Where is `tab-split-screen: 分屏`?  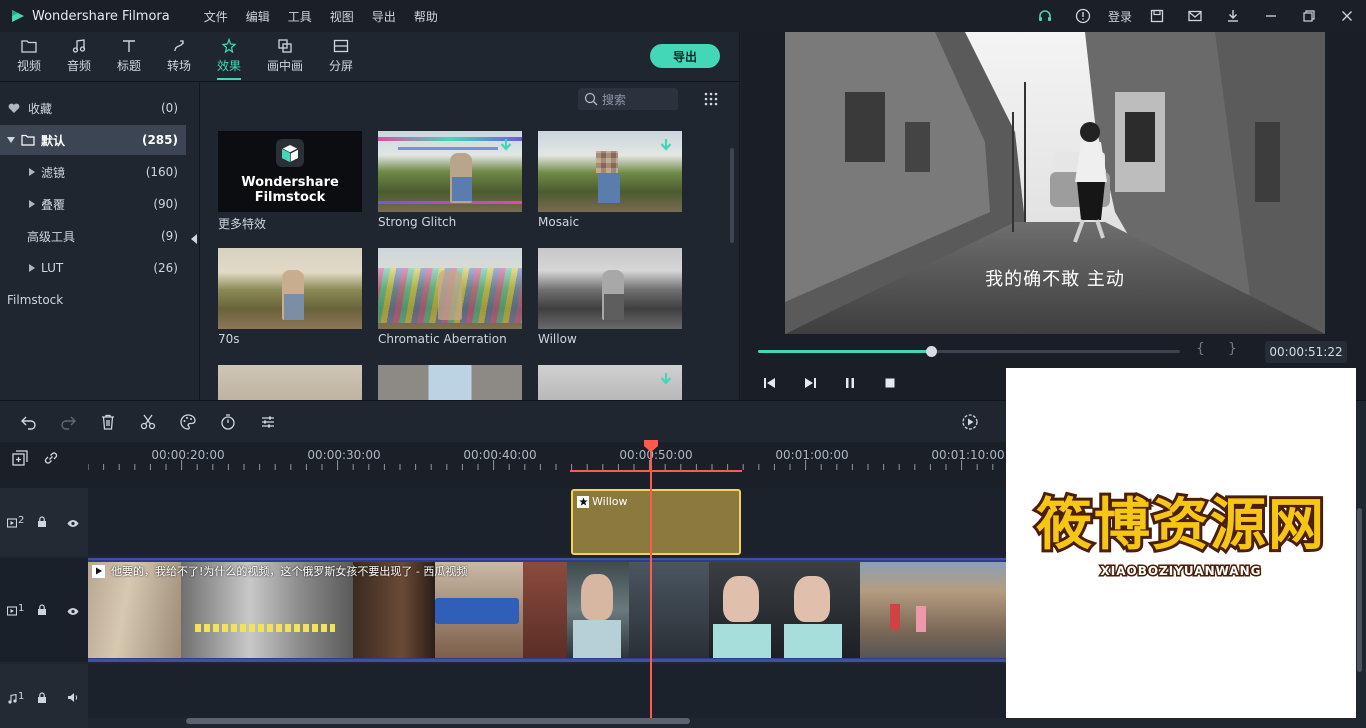 tab-split-screen: 分屏 is located at coordinates (341, 55).